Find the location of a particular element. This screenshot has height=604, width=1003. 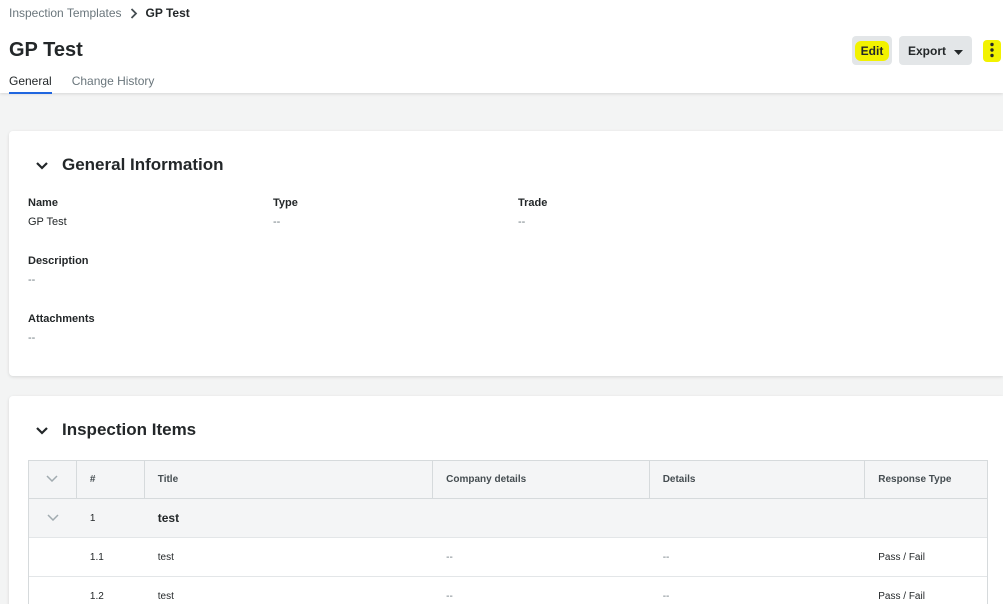

attachments-label: Attachments is located at coordinates (61, 319).